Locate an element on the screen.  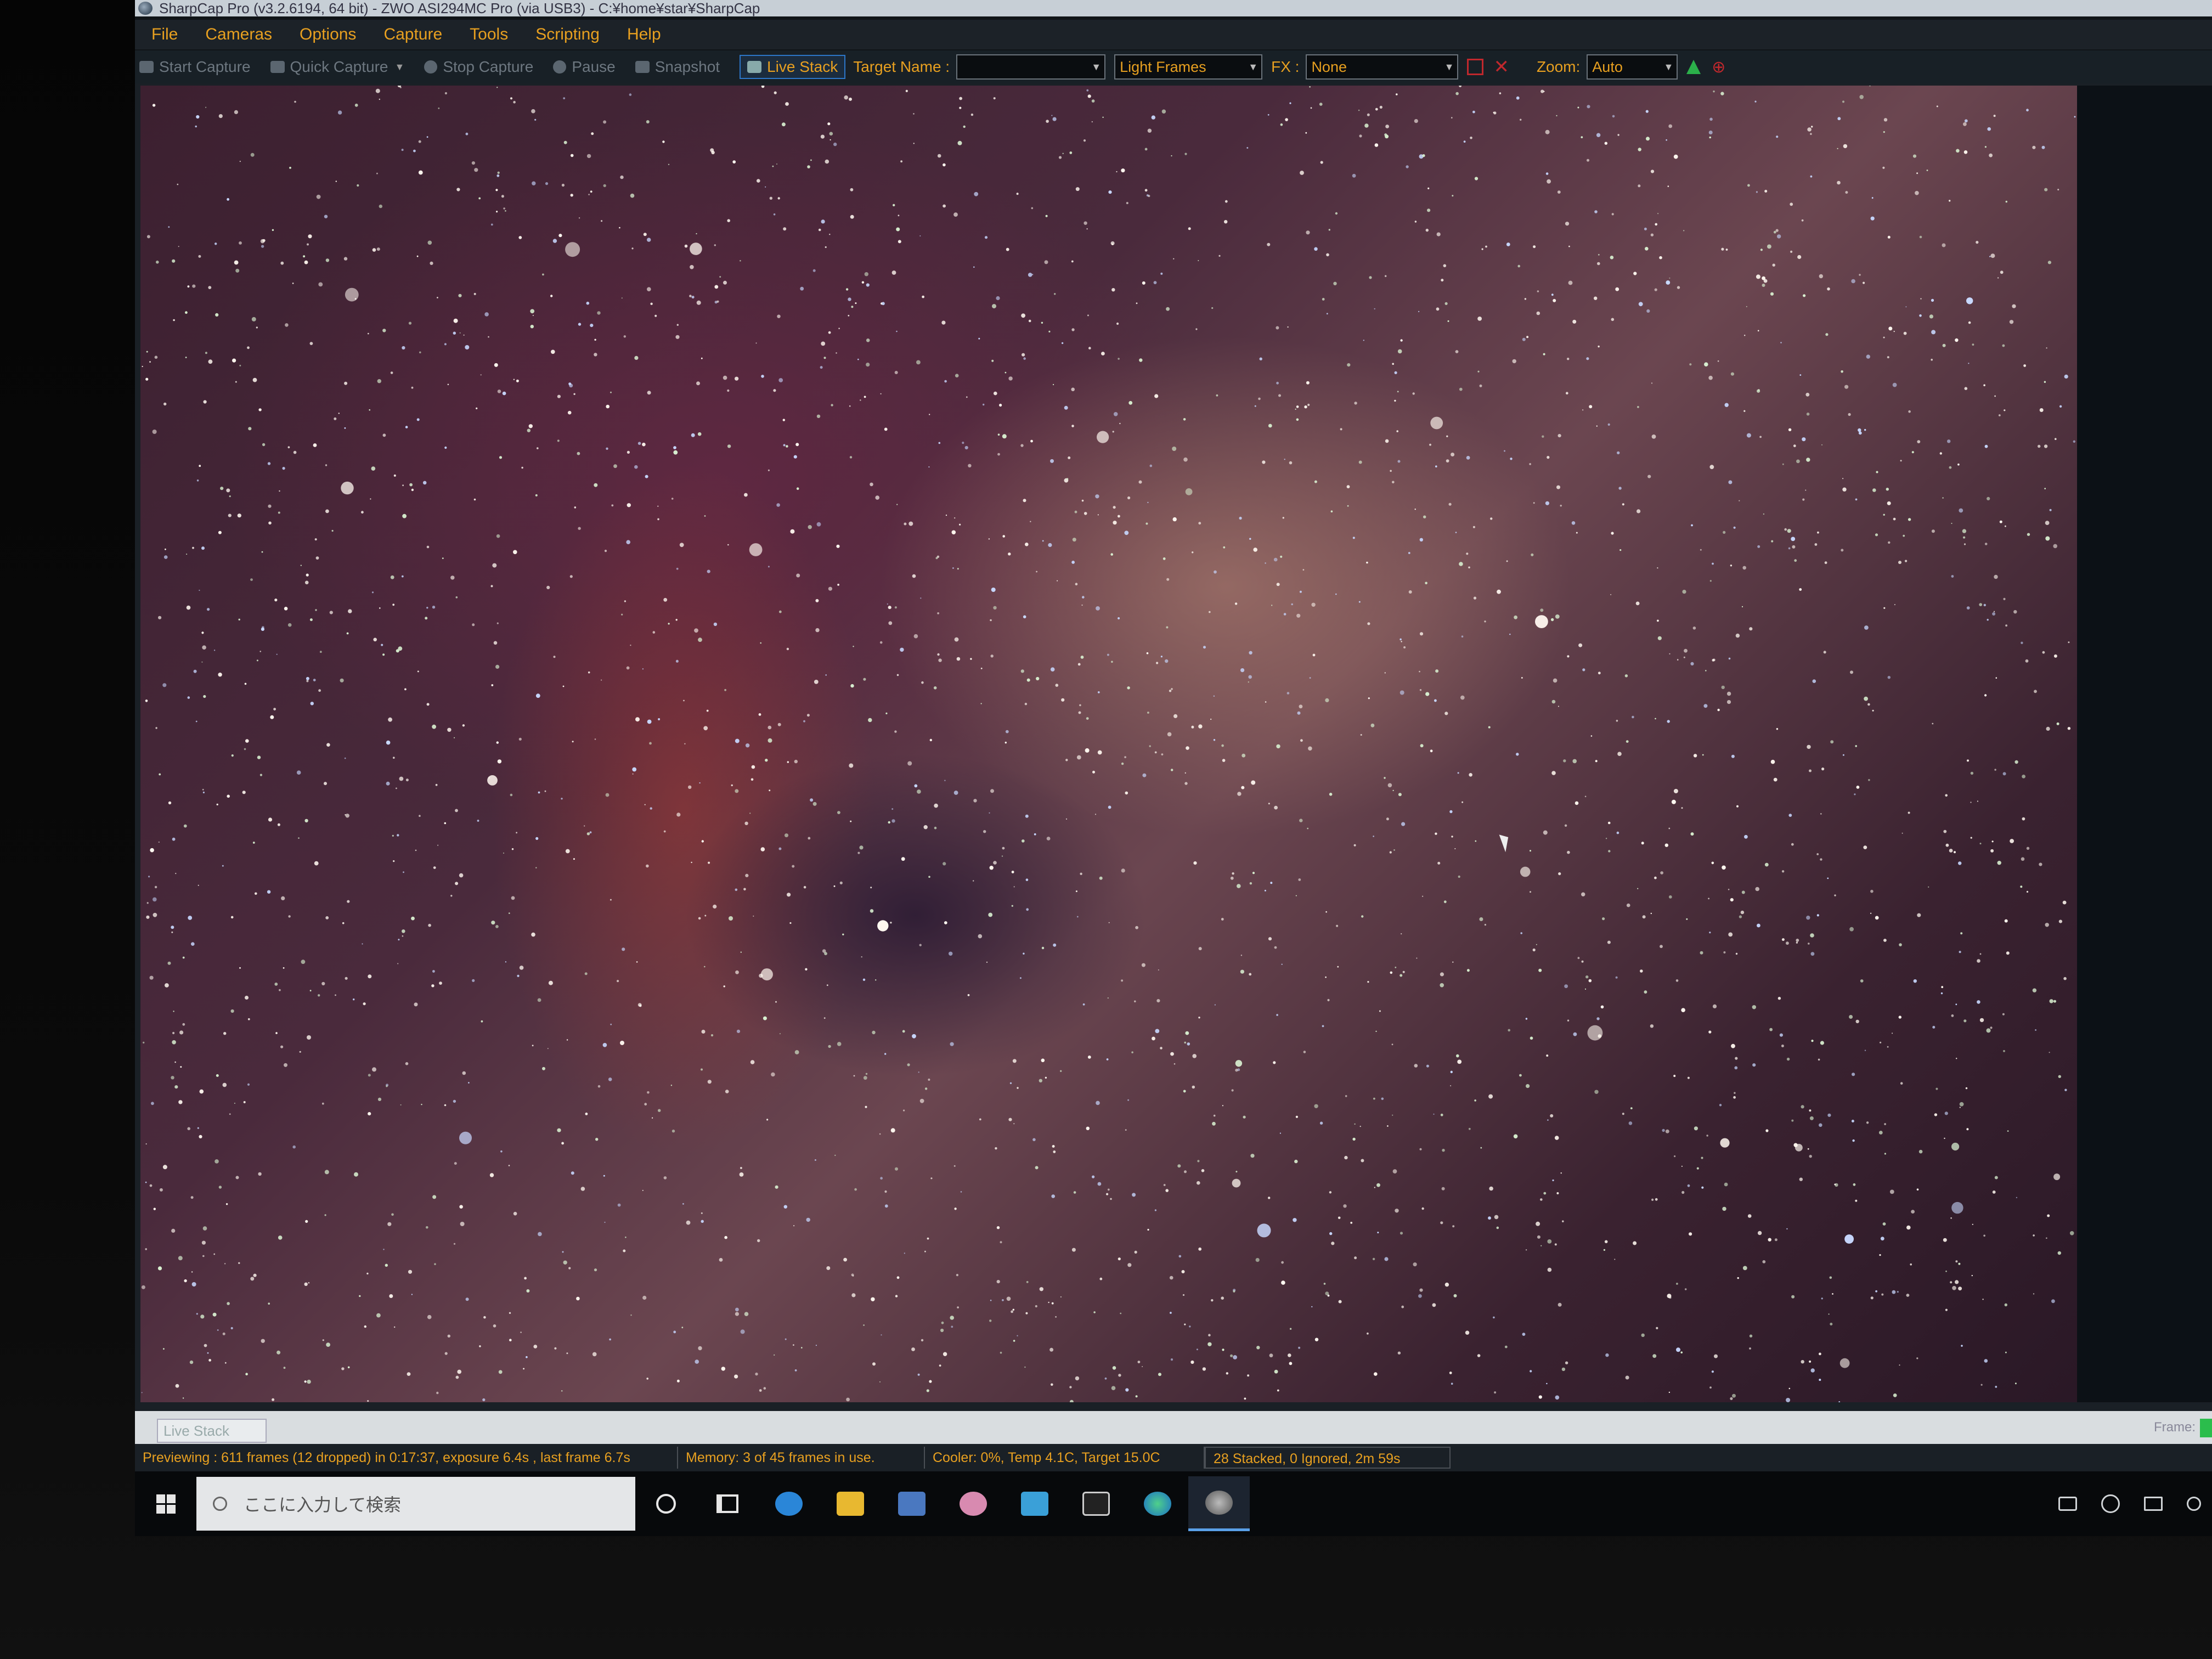
live-stack-button: Live Stack is located at coordinates (793, 67).